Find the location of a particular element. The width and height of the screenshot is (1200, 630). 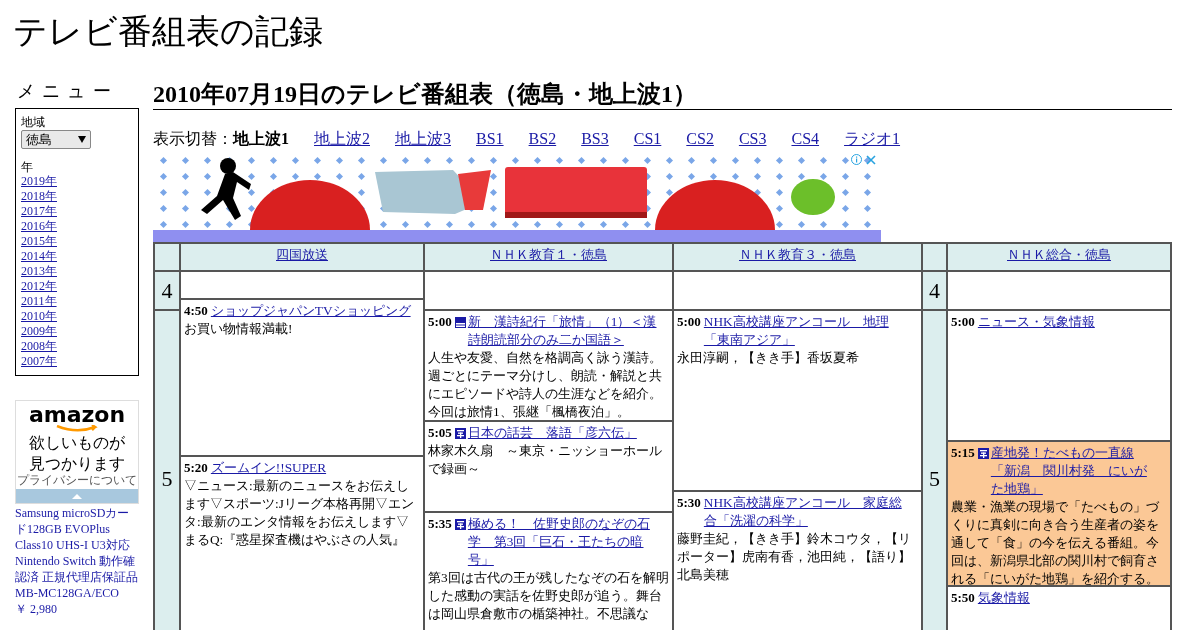

program-description: 人生や友愛、自然を格調高く詠う漢詩。週ごとにテーマ分けし、朗読・解説と共にエピソードや詩人の生涯などを紹介。今回は旅情1、張継「楓橋夜泊」。 is located at coordinates (545, 384).